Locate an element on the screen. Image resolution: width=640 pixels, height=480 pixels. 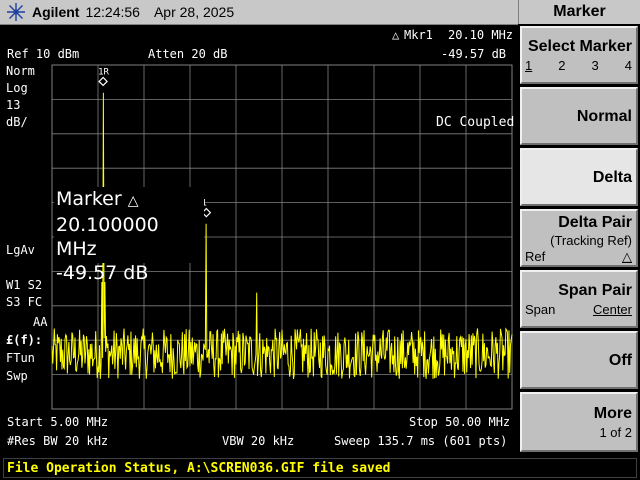
select-marker-option-2: 2 is located at coordinates (562, 65).